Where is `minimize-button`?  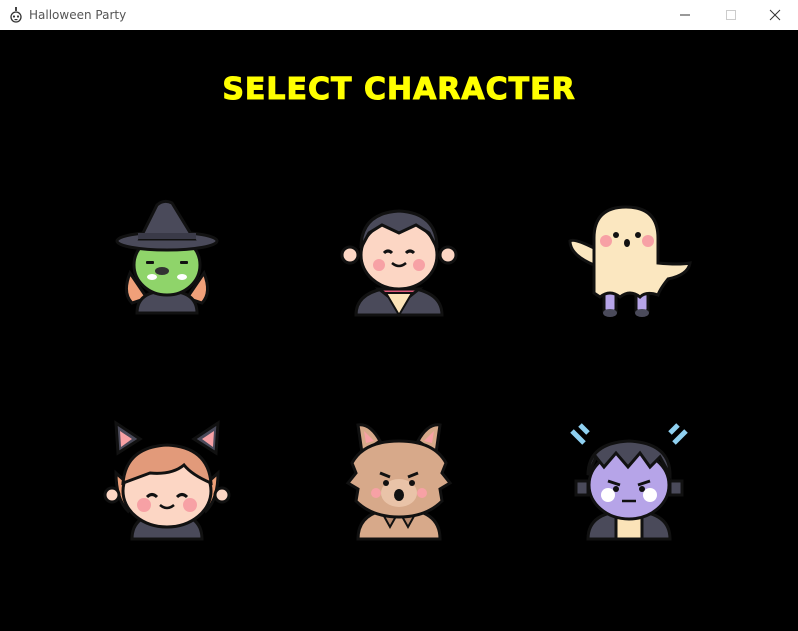 minimize-button is located at coordinates (685, 15).